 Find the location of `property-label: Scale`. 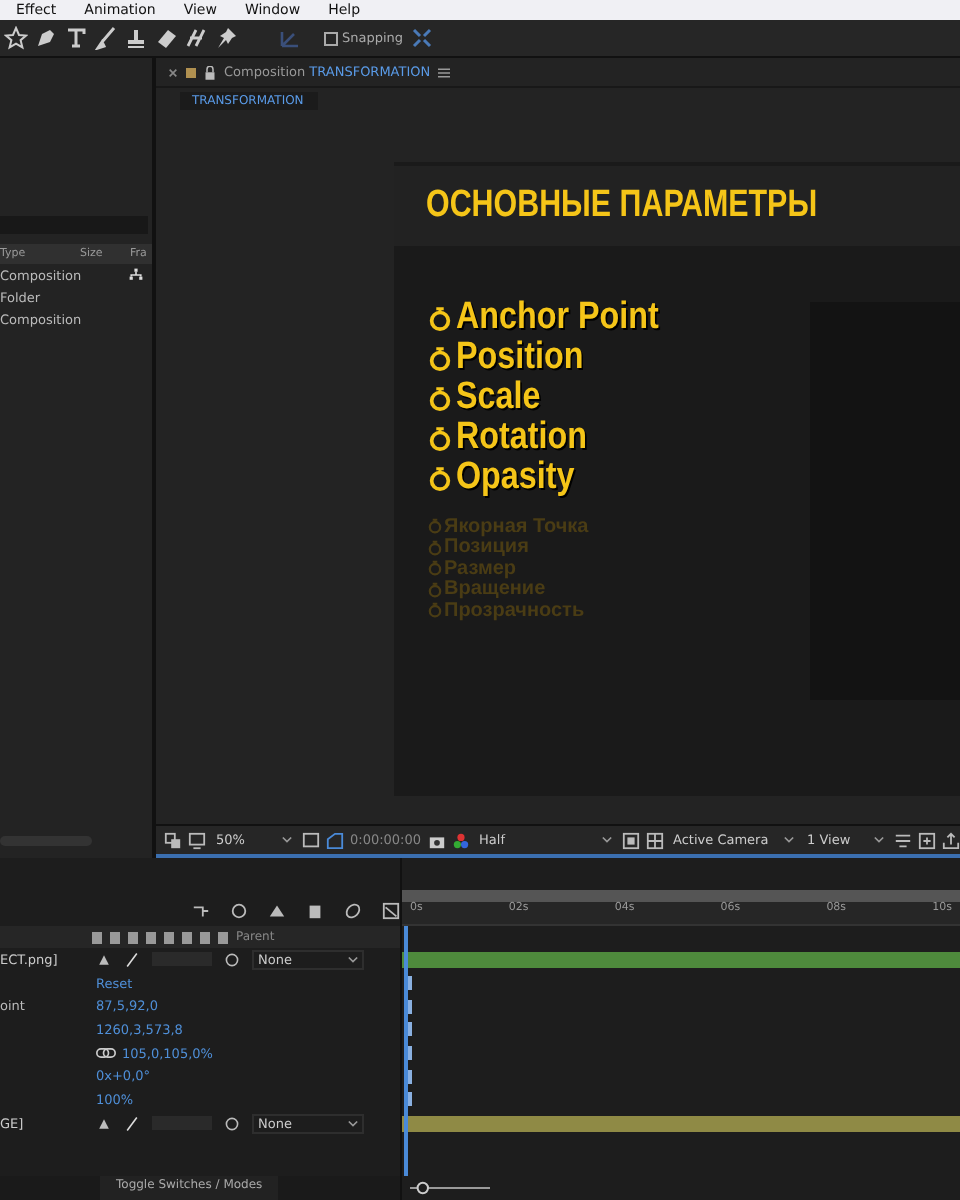

property-label: Scale is located at coordinates (498, 398).